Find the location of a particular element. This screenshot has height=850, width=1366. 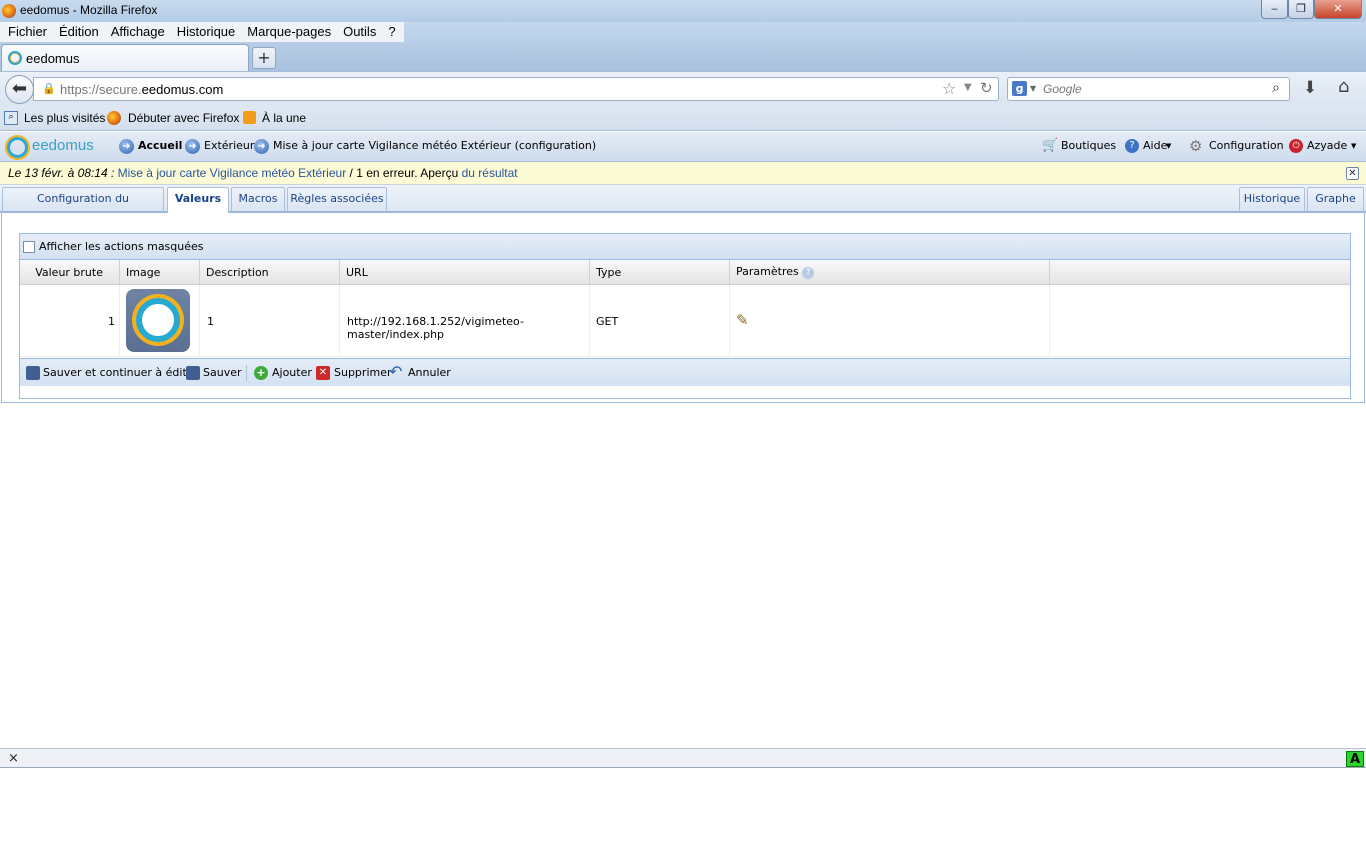

save-continue-icon is located at coordinates (33, 373).